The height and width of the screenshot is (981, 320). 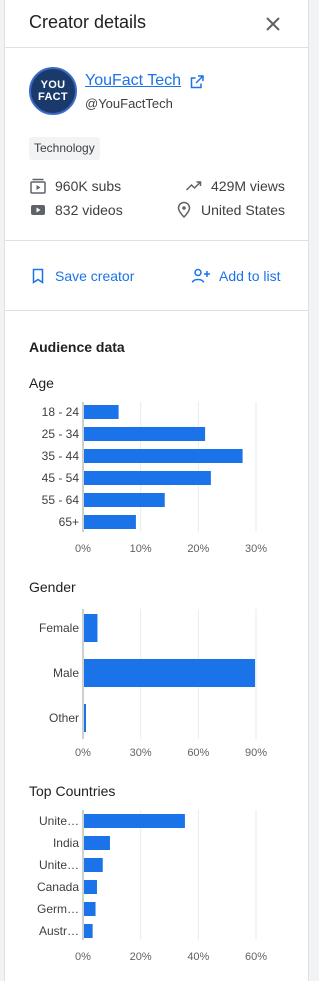 I want to click on location-stat: United States, so click(x=230, y=210).